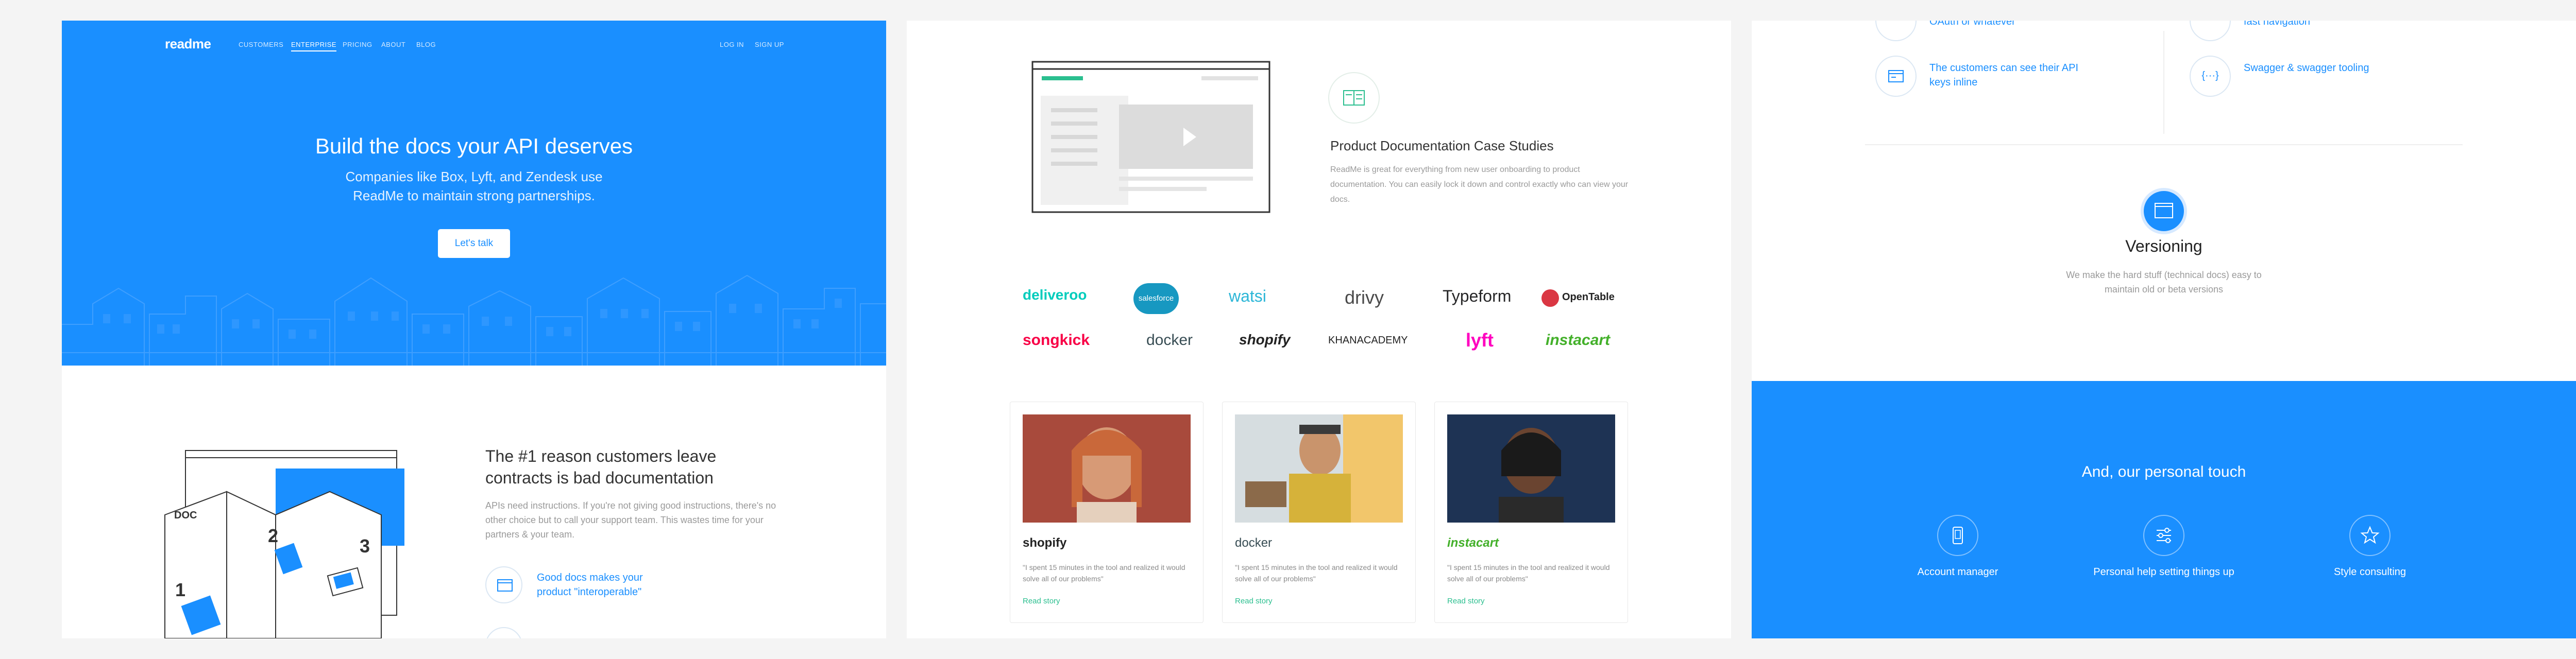  Describe the element at coordinates (2163, 536) in the screenshot. I see `sliders-icon` at that location.